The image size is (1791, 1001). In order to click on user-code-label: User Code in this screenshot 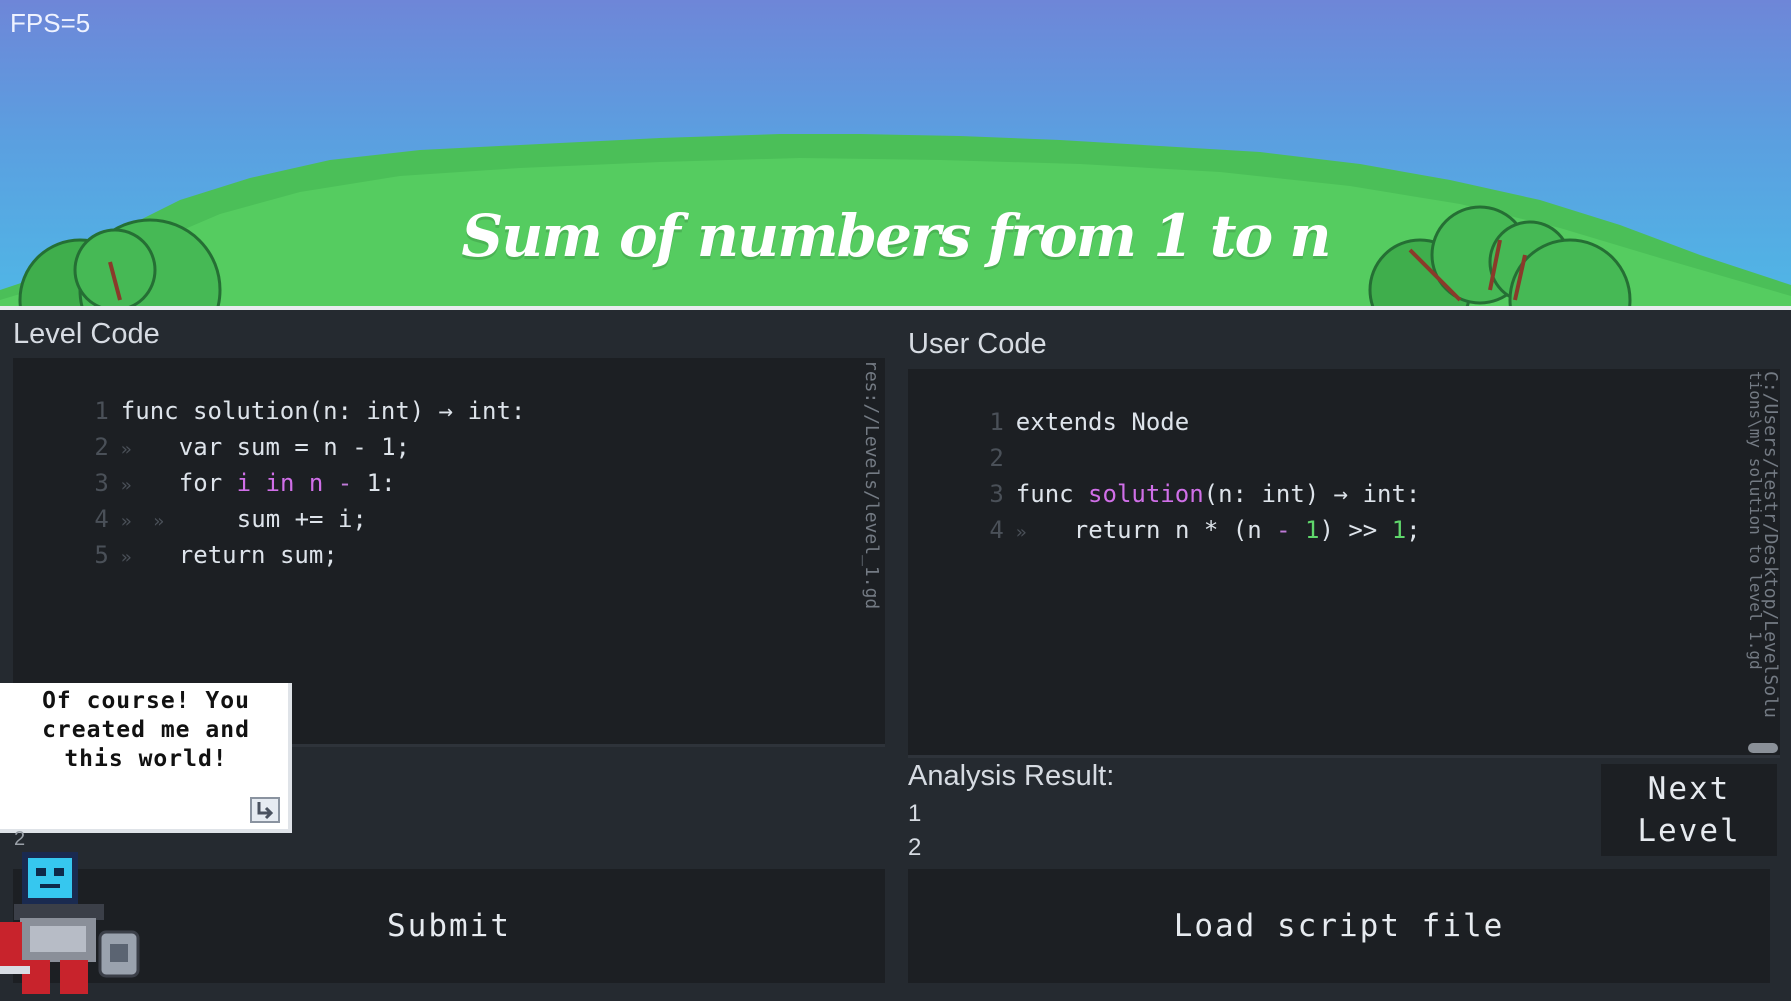, I will do `click(977, 344)`.